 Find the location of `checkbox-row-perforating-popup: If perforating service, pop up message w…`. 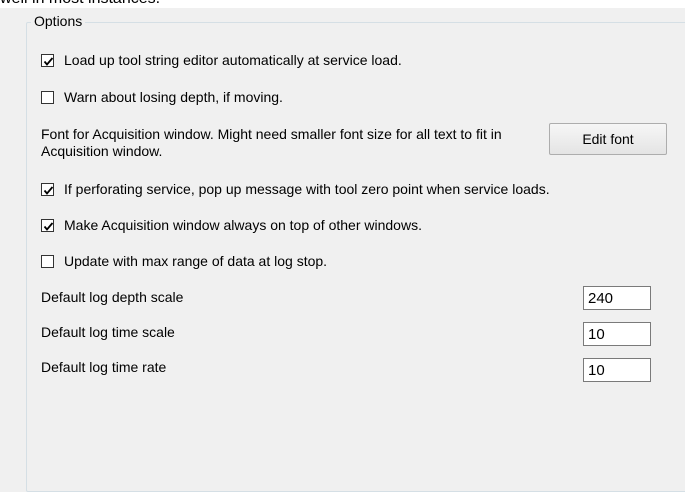

checkbox-row-perforating-popup: If perforating service, pop up message w… is located at coordinates (295, 189).